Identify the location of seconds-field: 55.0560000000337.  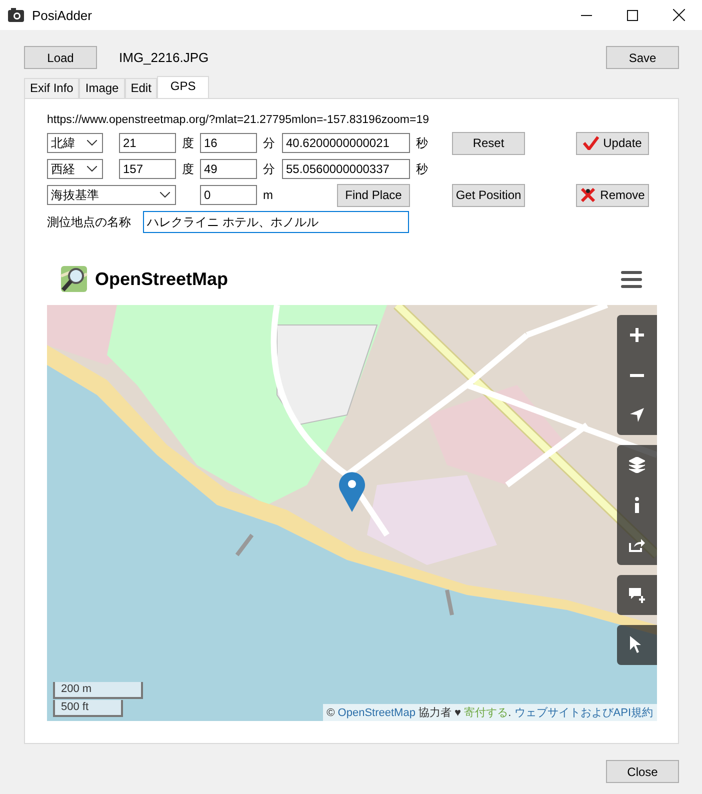
(346, 169).